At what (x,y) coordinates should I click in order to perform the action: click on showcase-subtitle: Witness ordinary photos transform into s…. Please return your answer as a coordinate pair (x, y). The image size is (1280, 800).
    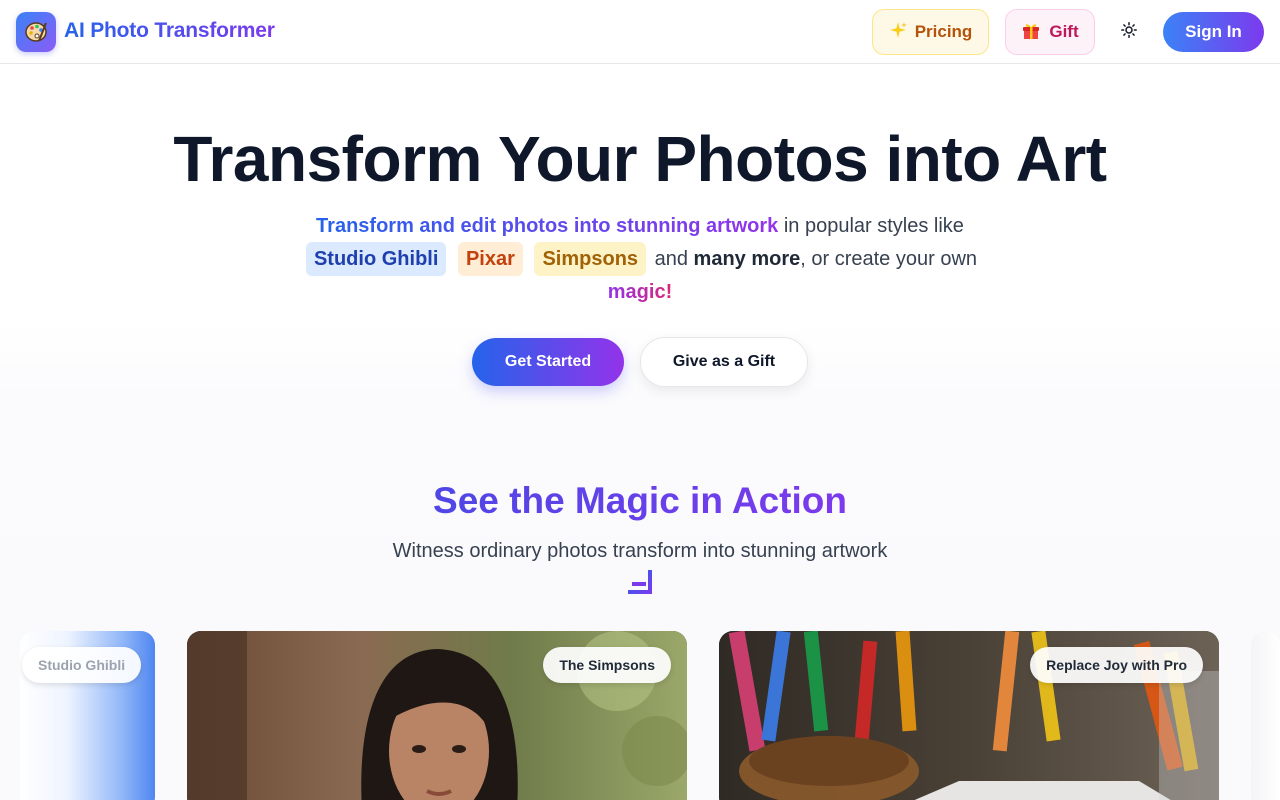
    Looking at the image, I should click on (640, 551).